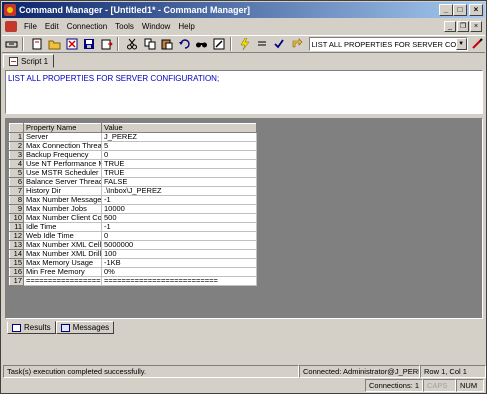 Image resolution: width=487 pixels, height=394 pixels. Describe the element at coordinates (166, 44) in the screenshot. I see `paste-icon` at that location.